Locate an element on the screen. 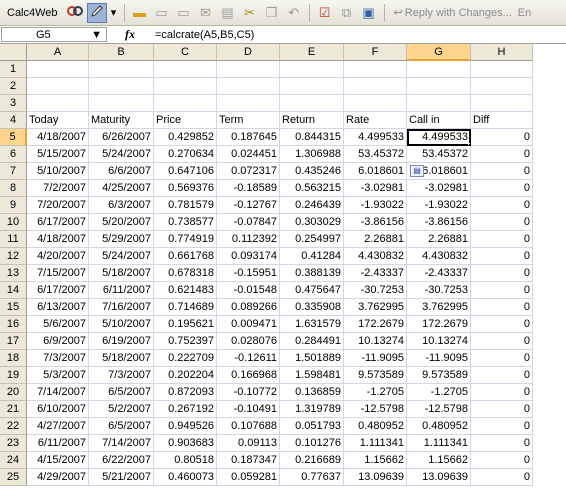 This screenshot has width=566, height=500. cell-h15: 0 is located at coordinates (502, 307).